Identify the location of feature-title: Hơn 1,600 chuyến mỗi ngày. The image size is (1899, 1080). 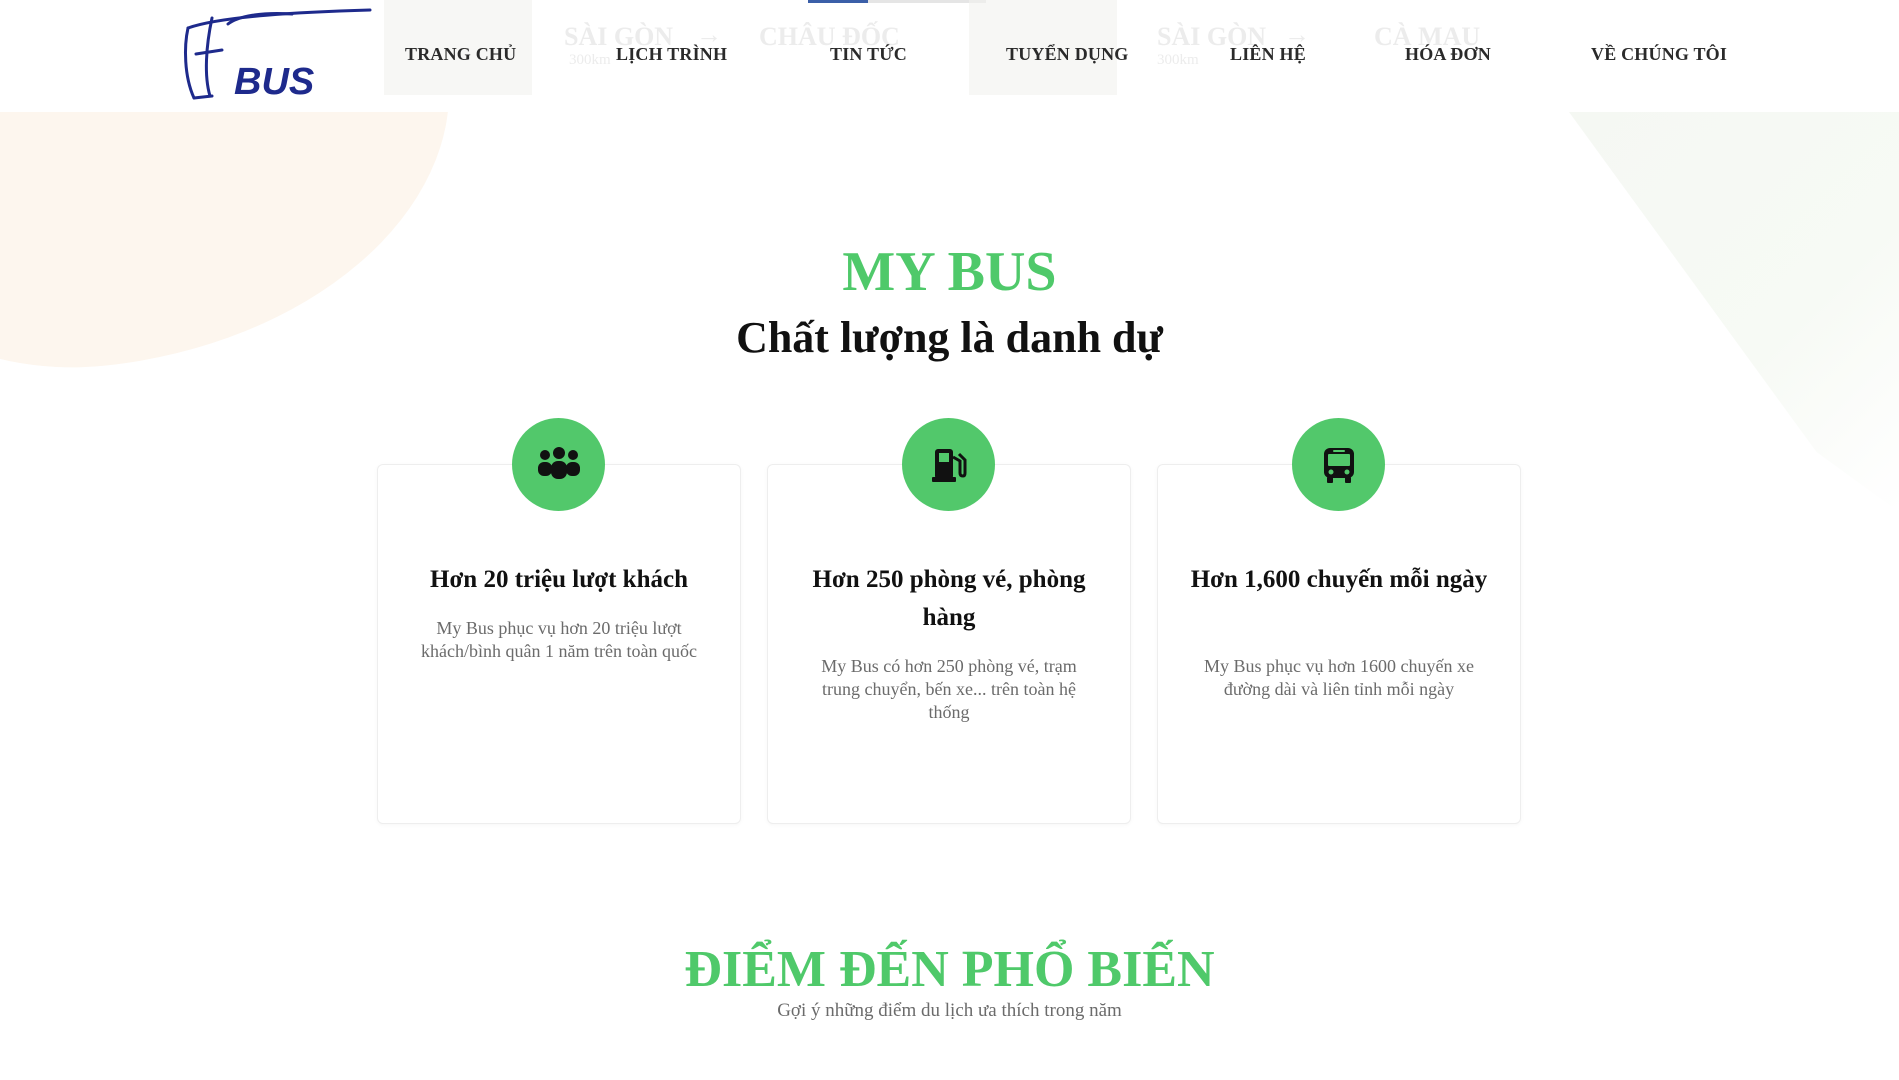
(1339, 579).